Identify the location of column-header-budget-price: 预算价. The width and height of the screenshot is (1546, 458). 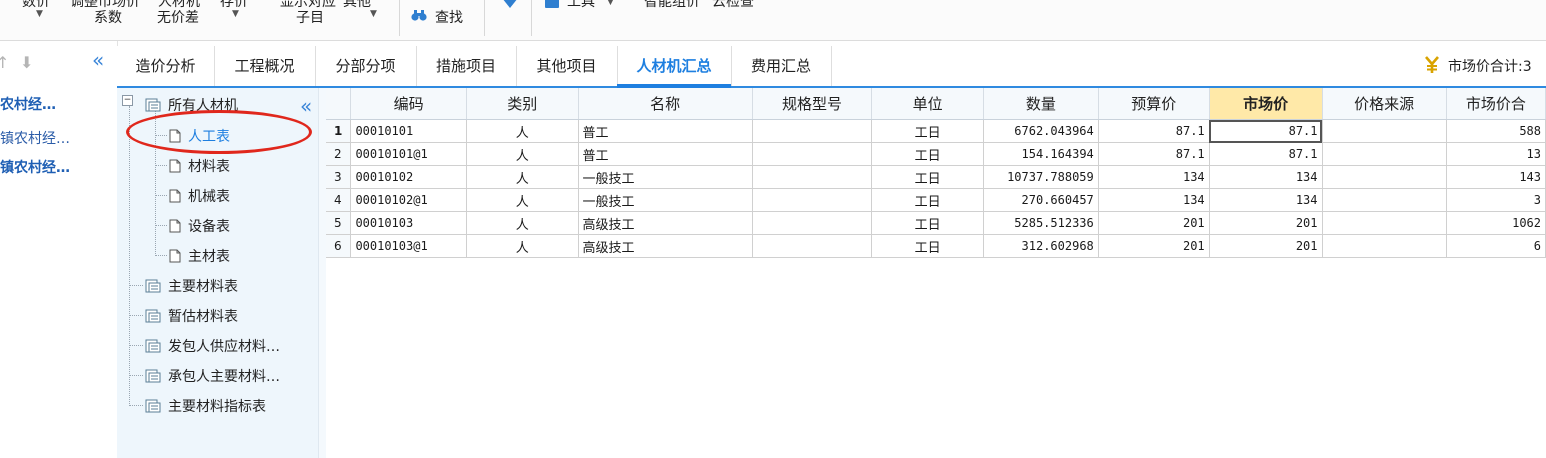
(1154, 104).